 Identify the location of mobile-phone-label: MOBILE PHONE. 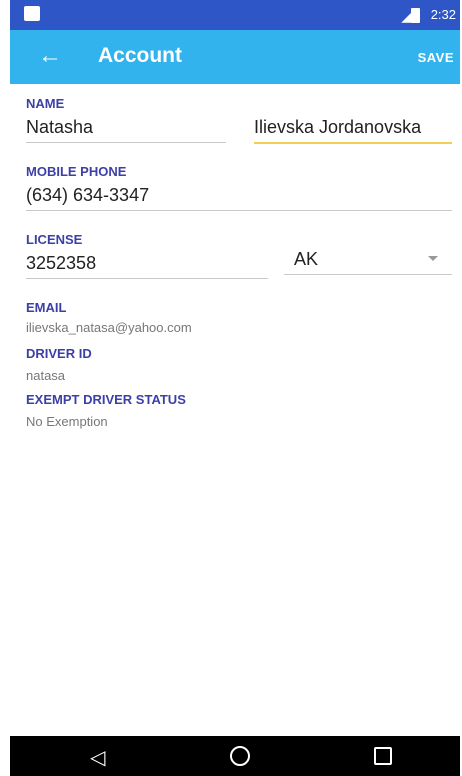
(76, 171).